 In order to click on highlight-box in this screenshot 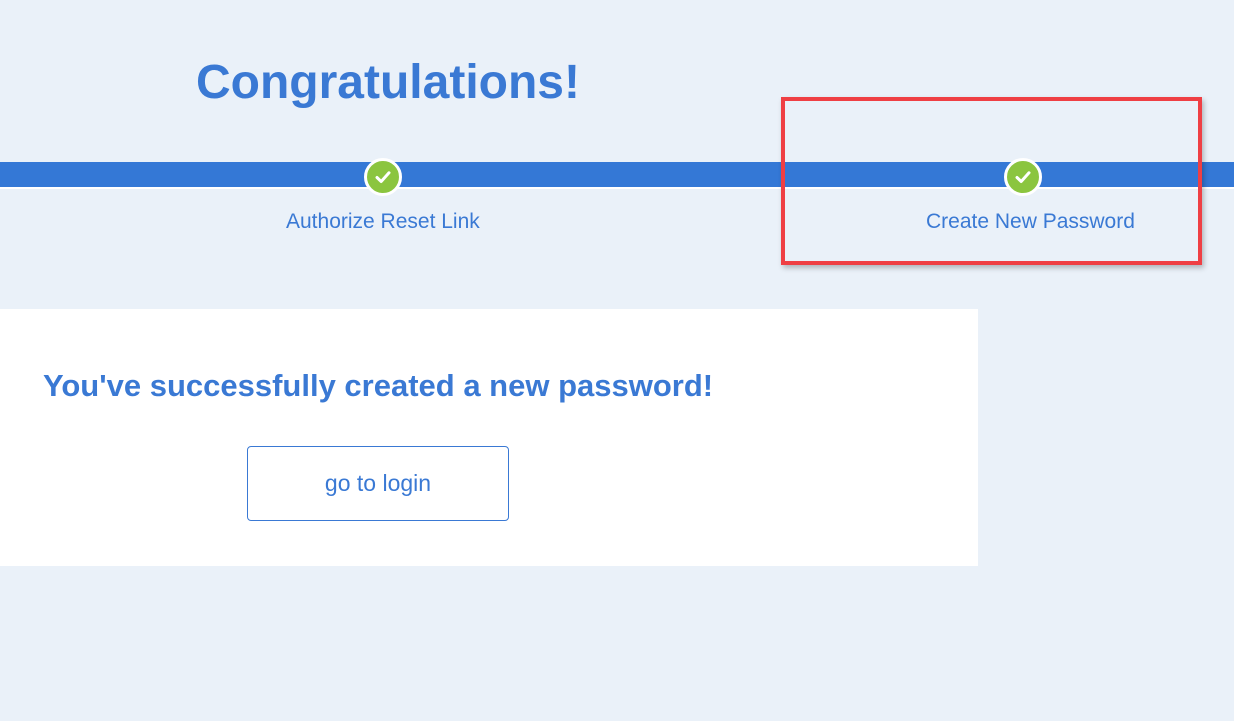, I will do `click(991, 181)`.